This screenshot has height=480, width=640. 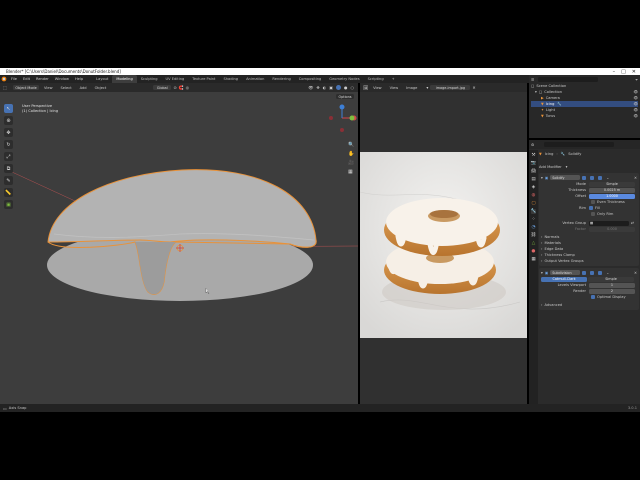 I want to click on viewport-menu-object: Object, so click(x=101, y=88).